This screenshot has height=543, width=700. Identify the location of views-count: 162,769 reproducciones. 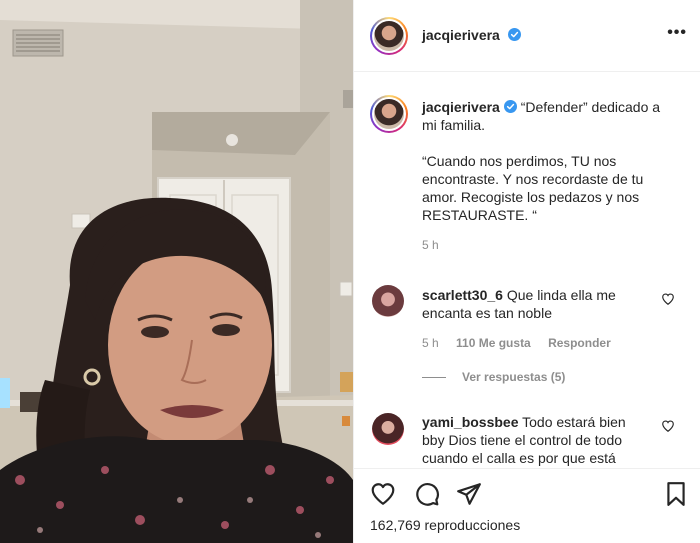
(445, 525).